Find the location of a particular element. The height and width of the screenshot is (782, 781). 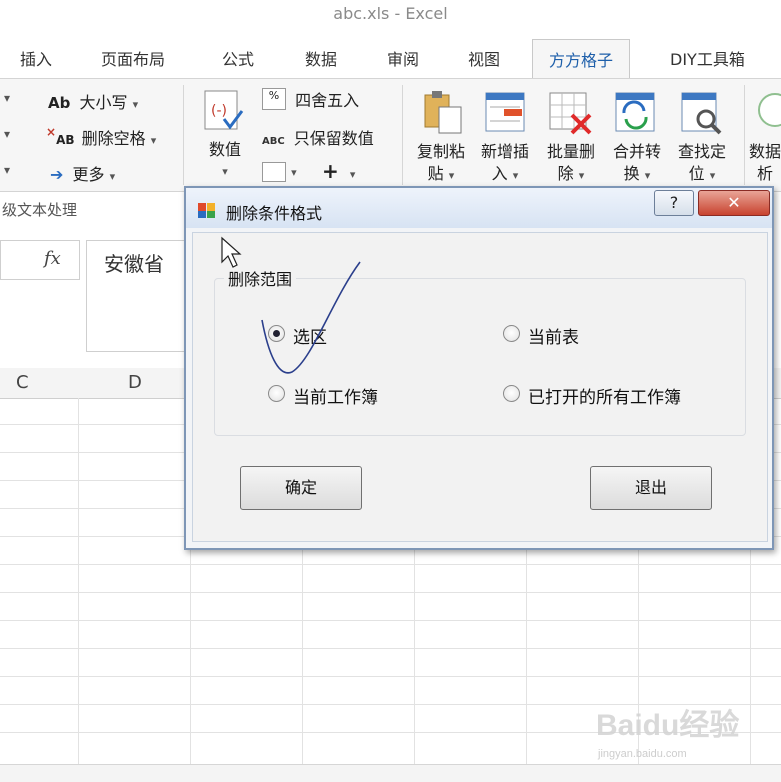

watermark-logo: Baidu经验 is located at coordinates (668, 725).